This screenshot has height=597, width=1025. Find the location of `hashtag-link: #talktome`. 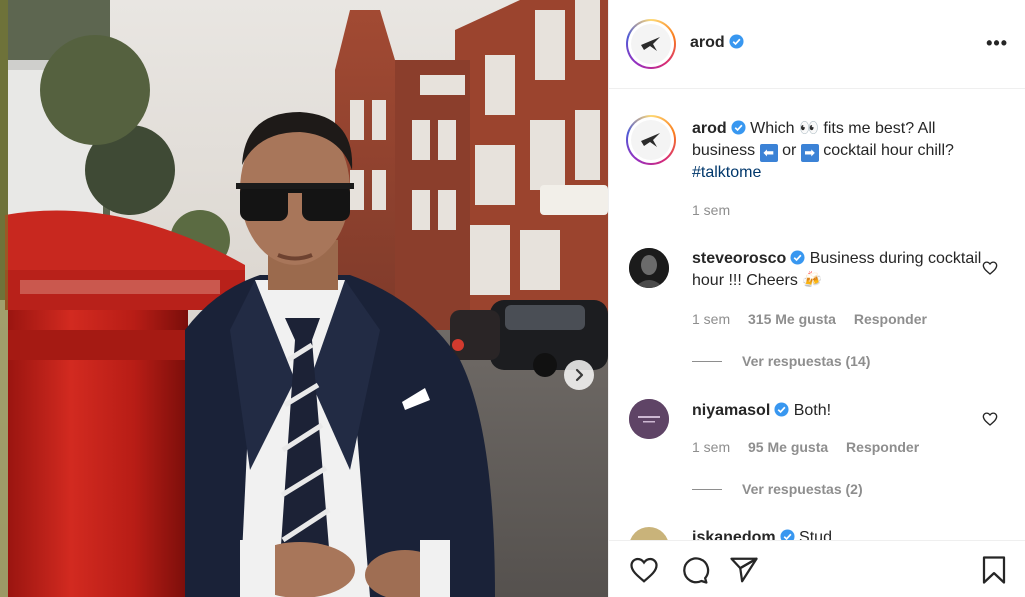

hashtag-link: #talktome is located at coordinates (726, 172).